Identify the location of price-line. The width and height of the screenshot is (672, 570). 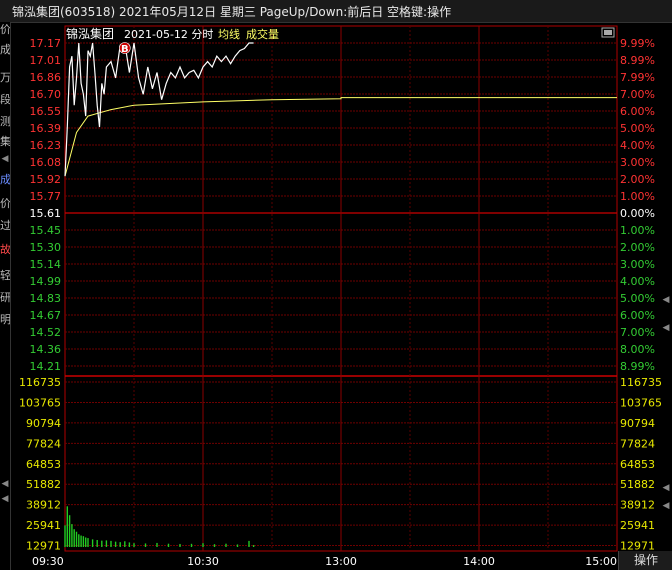
(159, 109).